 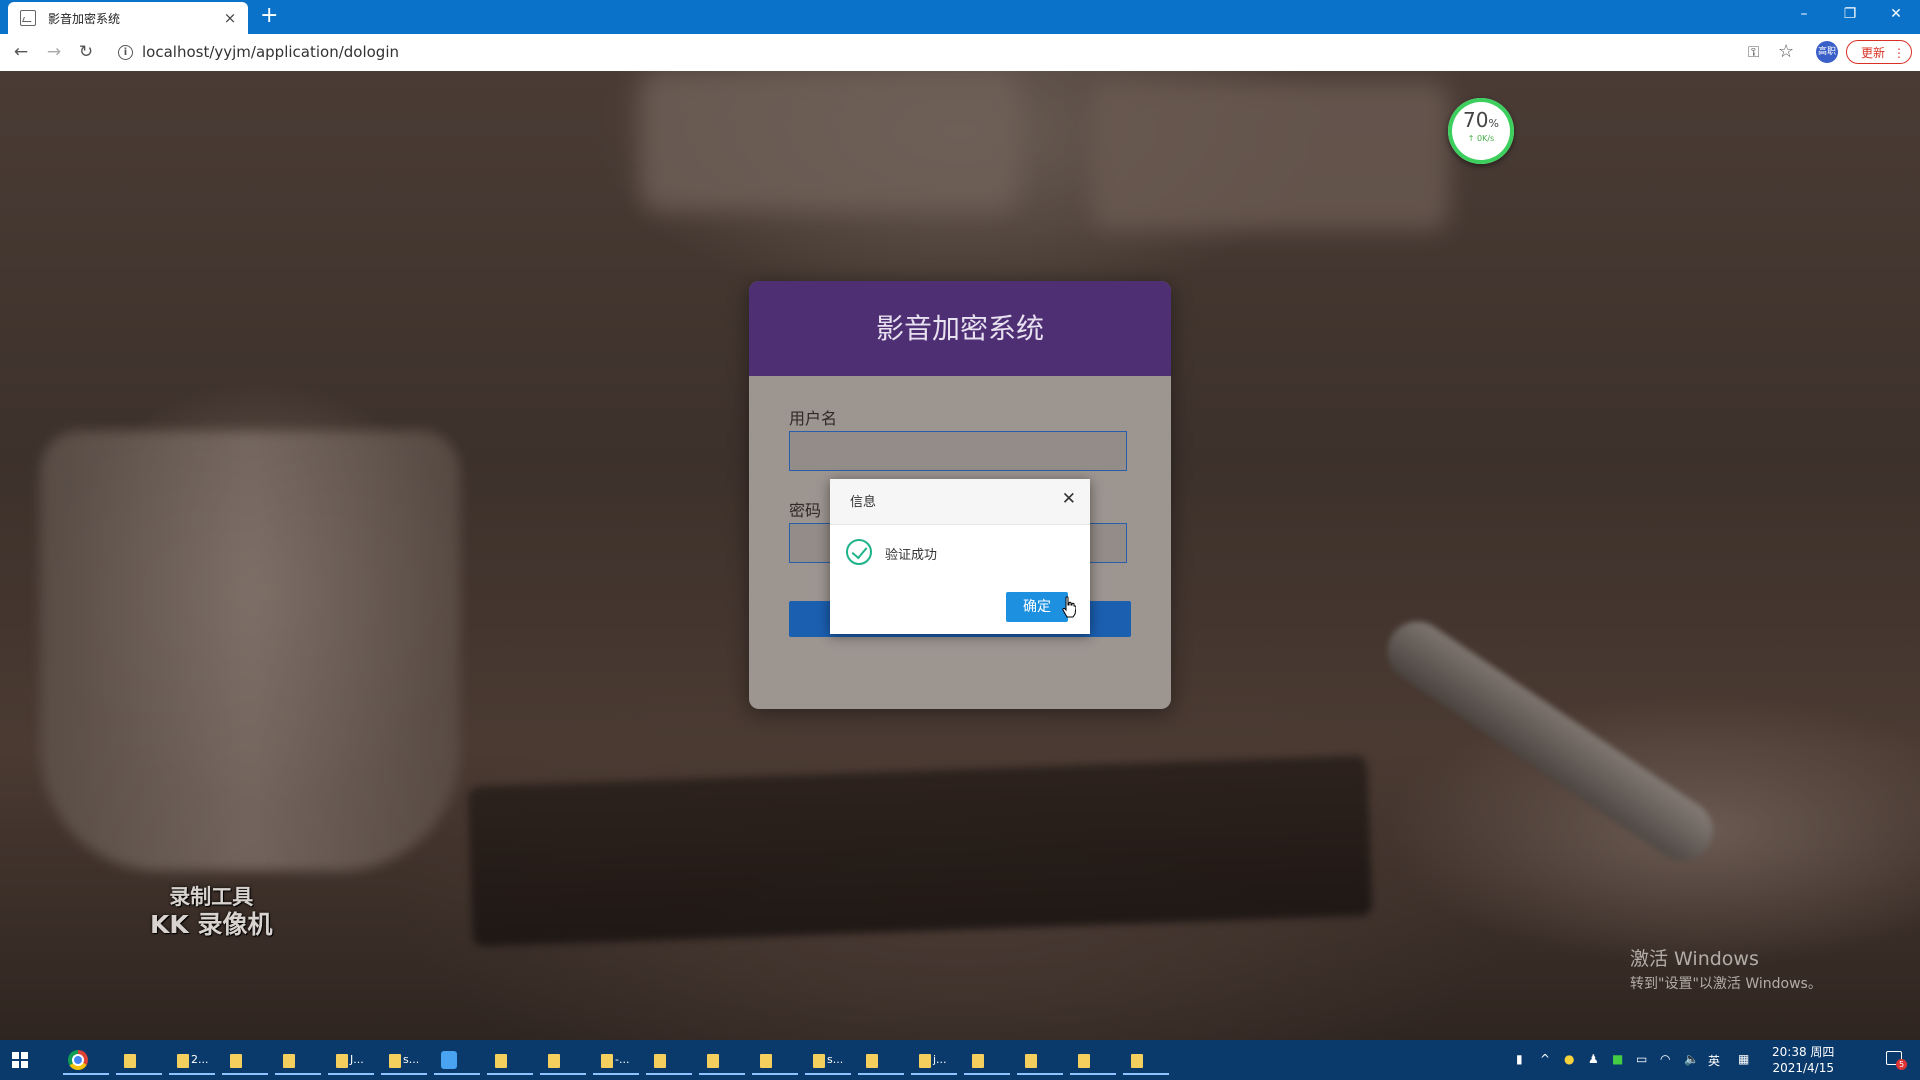 I want to click on back-button: ←, so click(x=21, y=52).